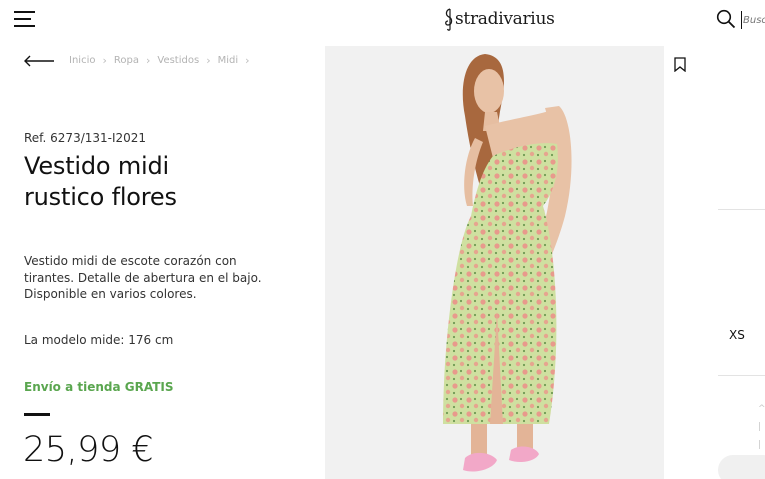 The width and height of the screenshot is (765, 479). What do you see at coordinates (737, 335) in the screenshot?
I see `size-option-xs: XS` at bounding box center [737, 335].